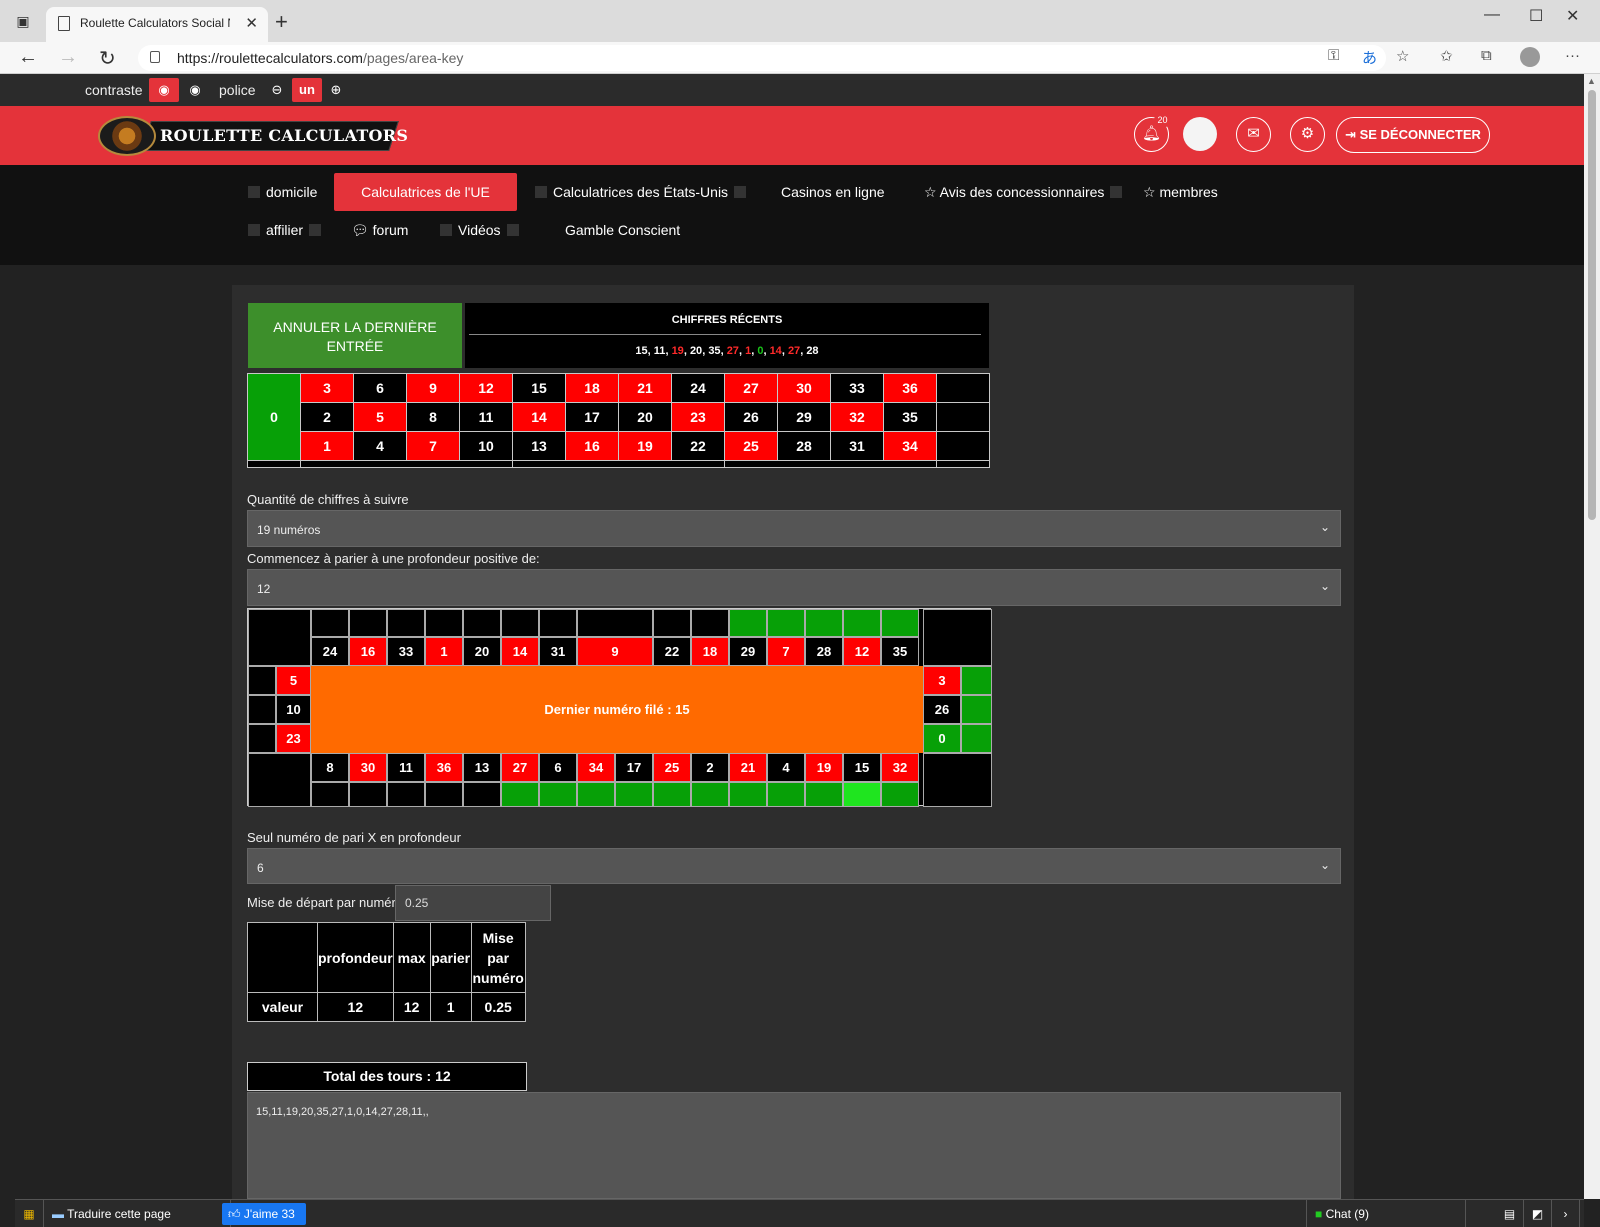 The height and width of the screenshot is (1227, 1600). I want to click on race-number: 2, so click(710, 767).